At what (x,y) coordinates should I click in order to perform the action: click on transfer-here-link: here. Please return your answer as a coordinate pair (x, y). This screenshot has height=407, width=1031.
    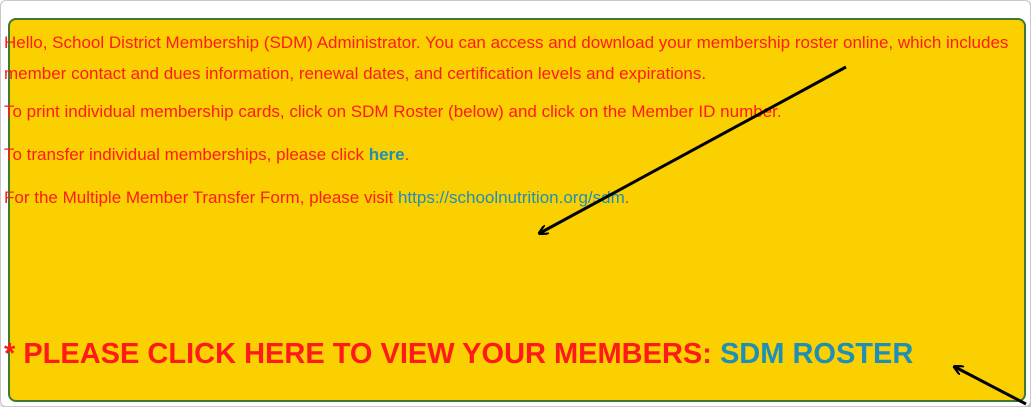
    Looking at the image, I should click on (387, 154).